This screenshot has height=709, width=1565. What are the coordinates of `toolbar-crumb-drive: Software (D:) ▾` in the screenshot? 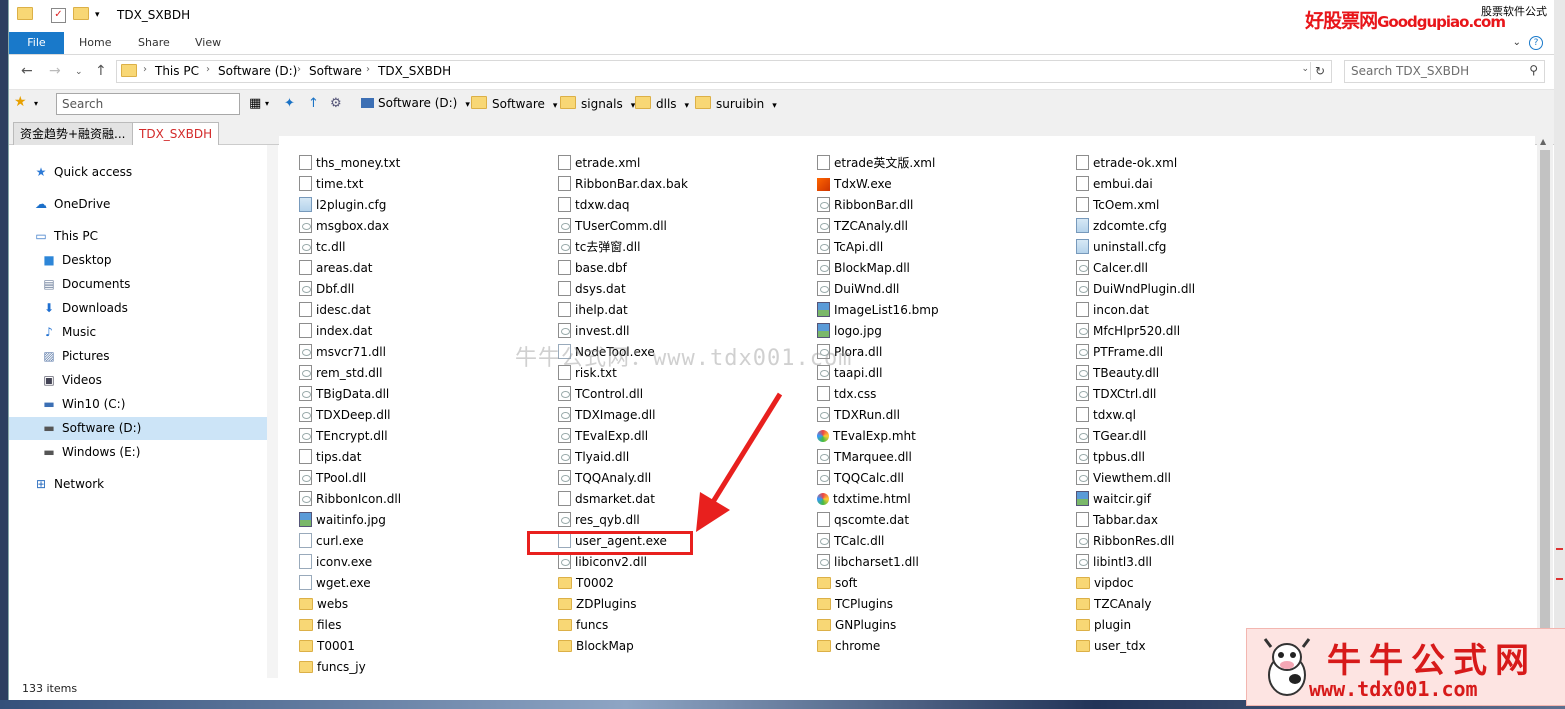 It's located at (415, 103).